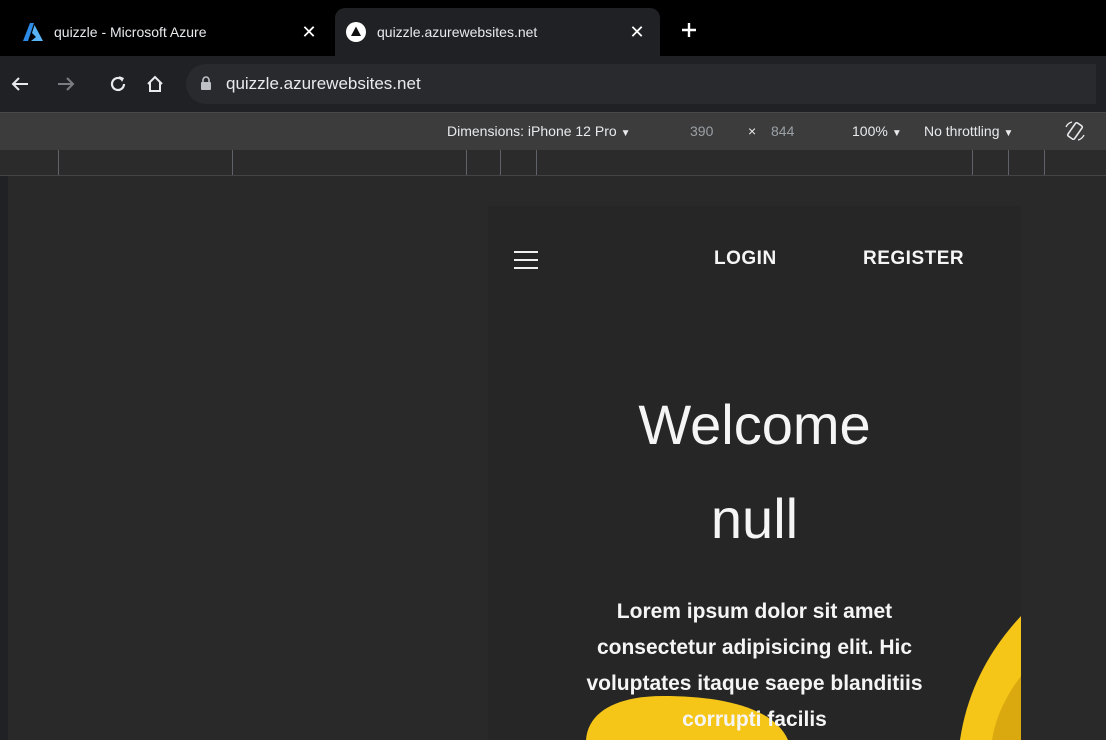  What do you see at coordinates (323, 83) in the screenshot?
I see `url-text: quizzle.azurewebsites.net` at bounding box center [323, 83].